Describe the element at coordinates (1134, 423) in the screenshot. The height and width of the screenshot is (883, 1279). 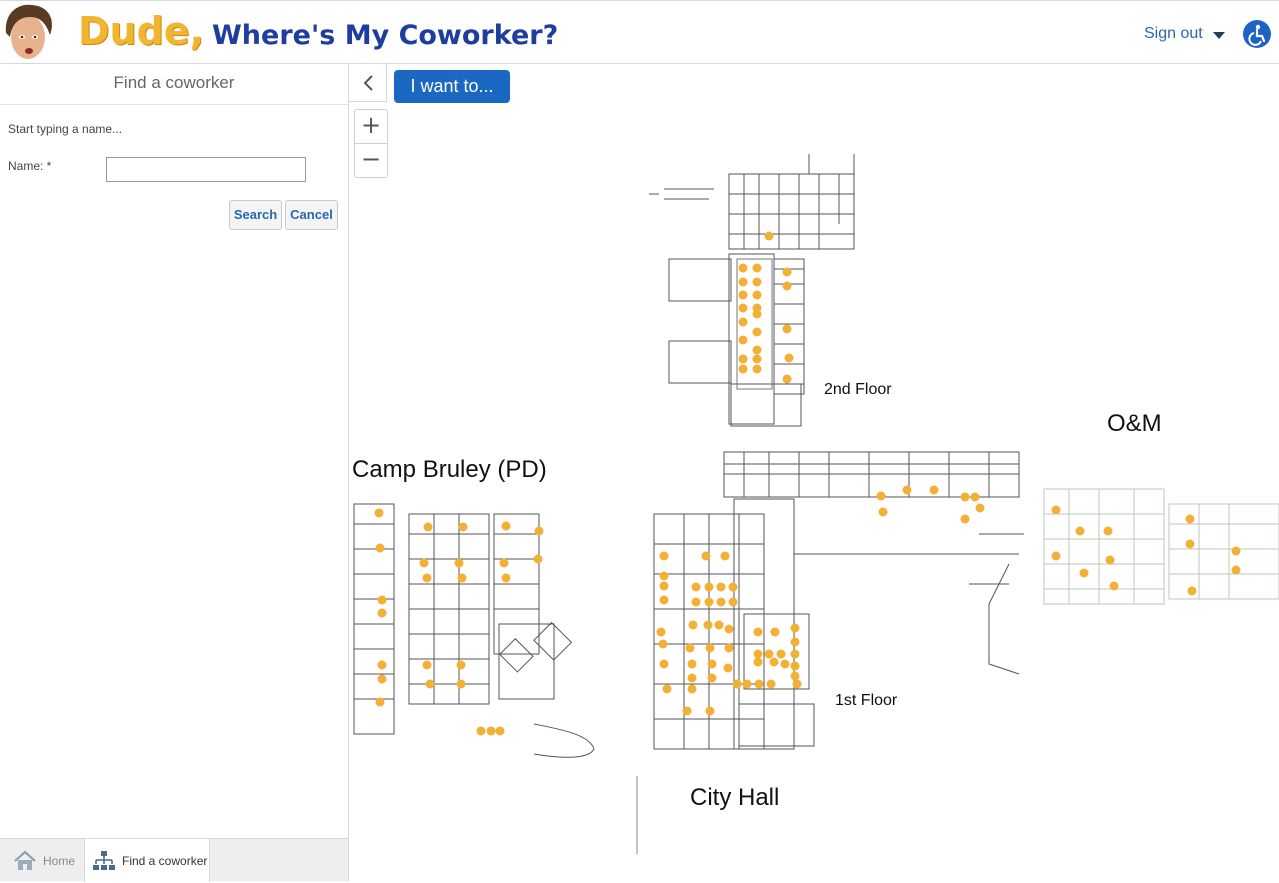
I see `label-om: O&M` at that location.